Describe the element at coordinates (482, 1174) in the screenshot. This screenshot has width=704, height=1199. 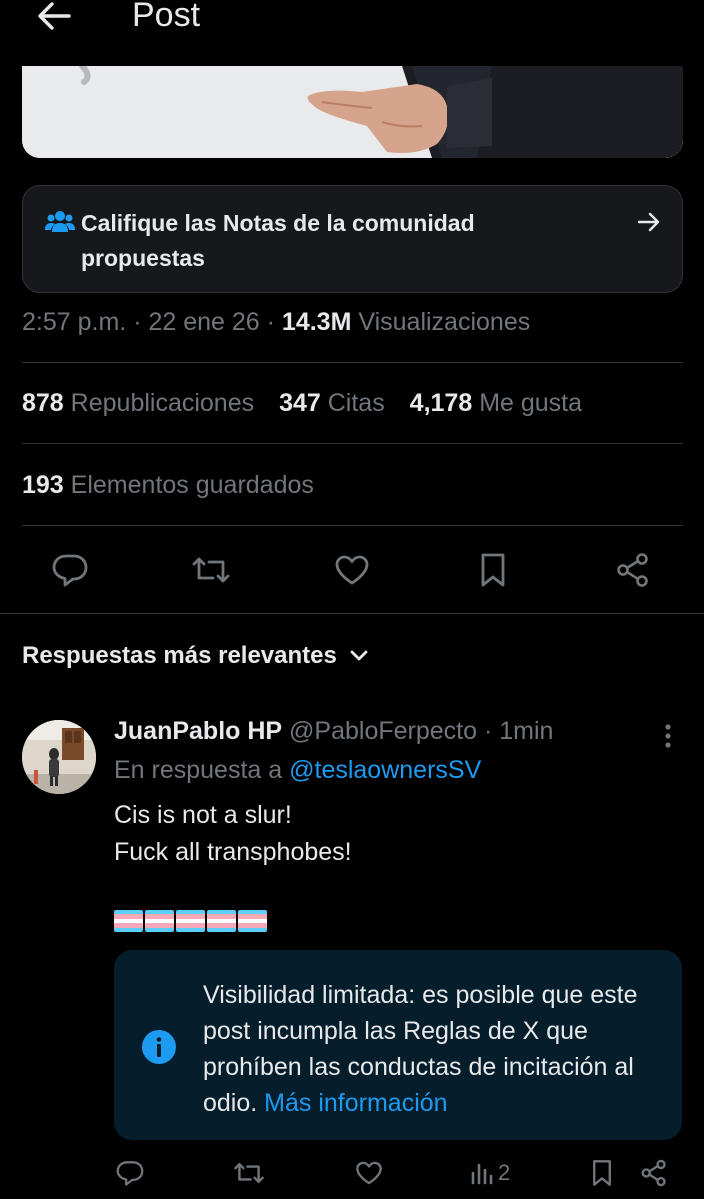
I see `bar-chart-icon` at that location.